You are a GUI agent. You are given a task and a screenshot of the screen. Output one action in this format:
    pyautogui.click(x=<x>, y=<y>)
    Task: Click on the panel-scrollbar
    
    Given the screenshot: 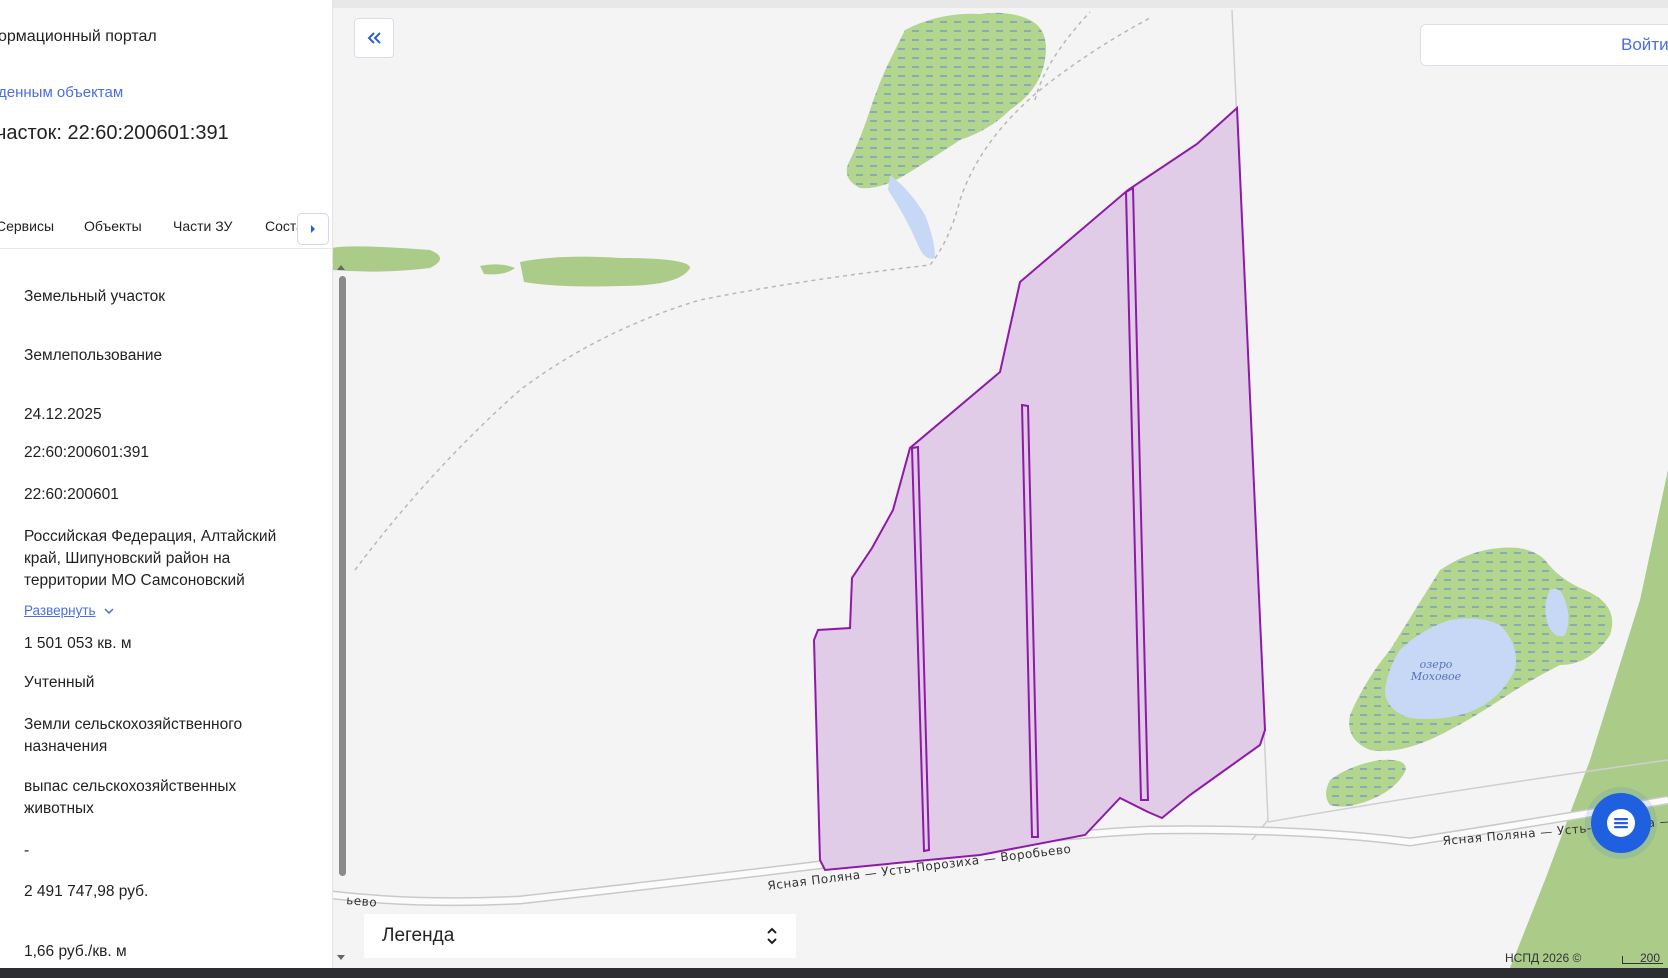 What is the action you would take?
    pyautogui.click(x=342, y=576)
    